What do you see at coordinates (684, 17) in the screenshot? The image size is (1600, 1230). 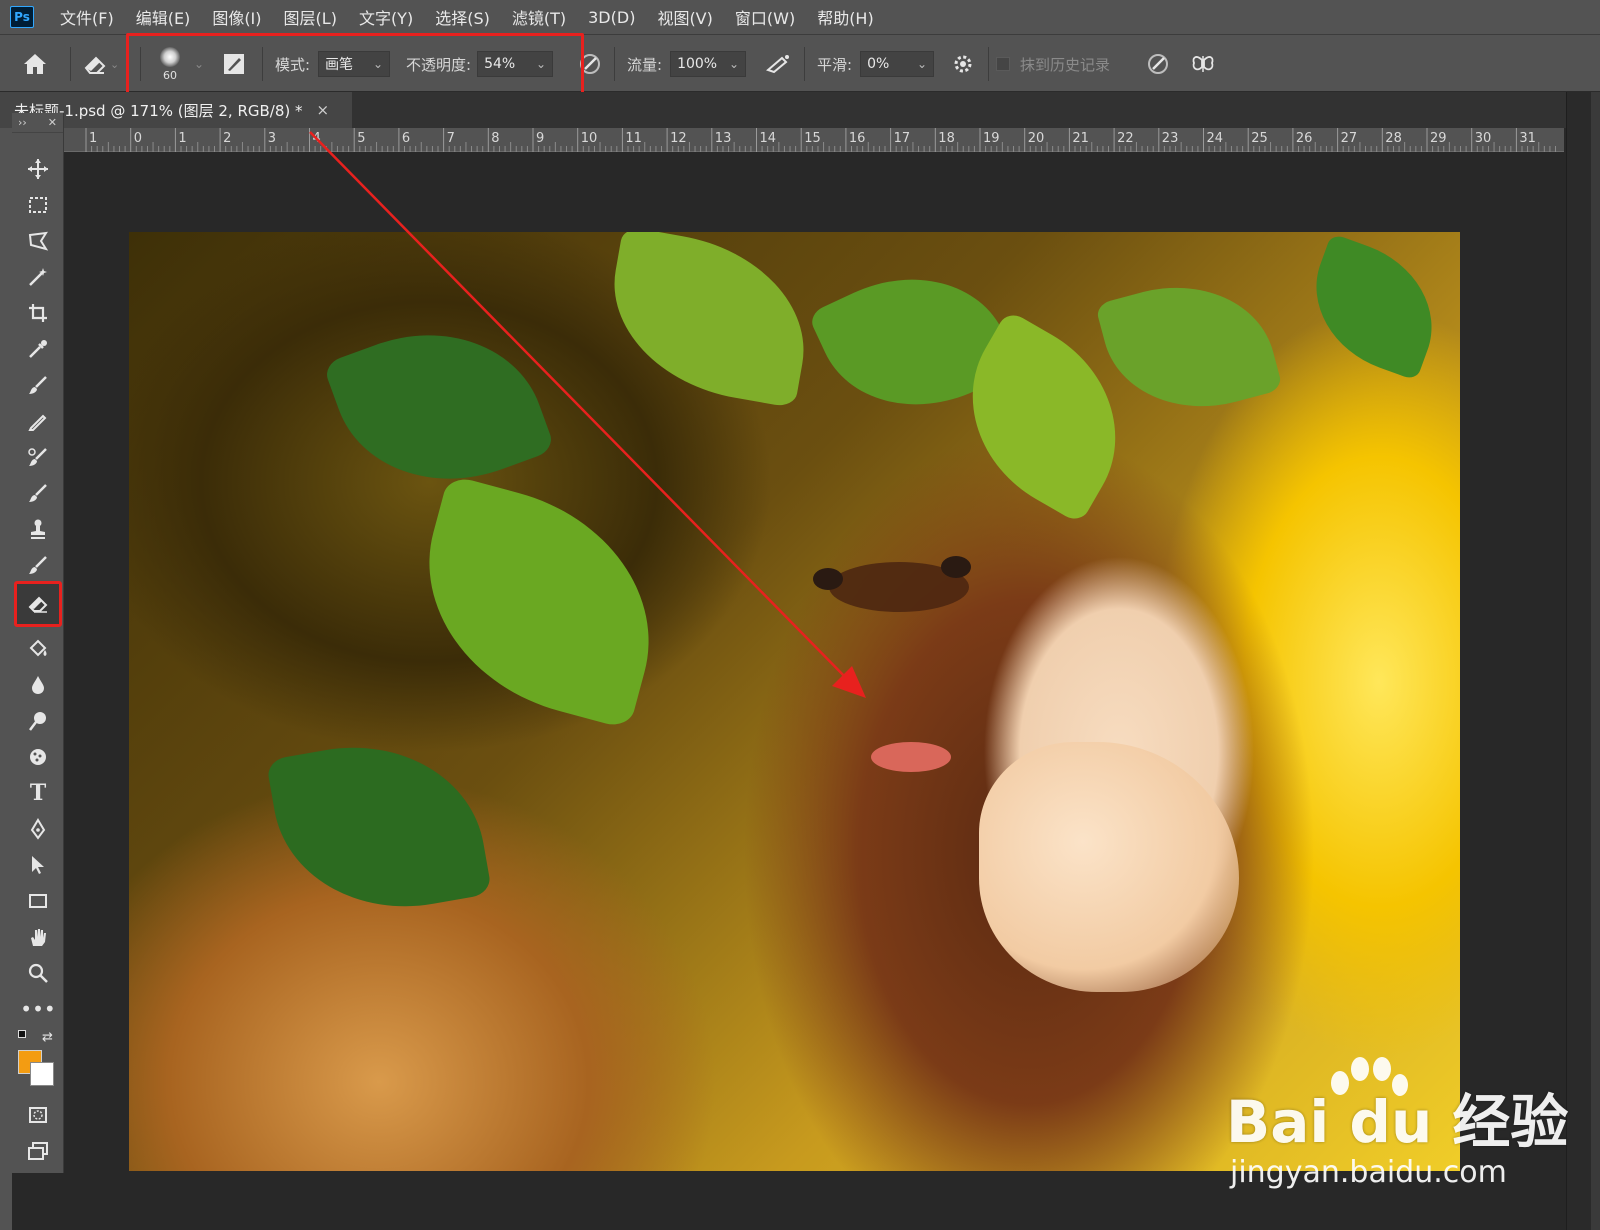 I see `menu-view: 视图(V)` at bounding box center [684, 17].